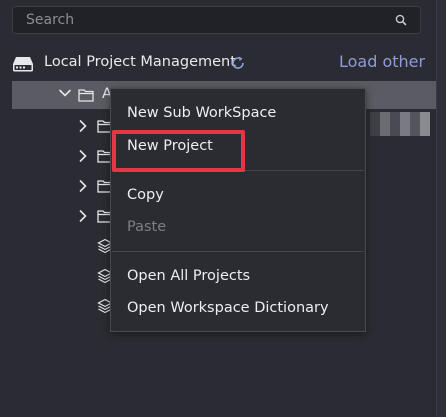 Image resolution: width=446 pixels, height=417 pixels. Describe the element at coordinates (178, 151) in the screenshot. I see `annotation-highlight-box` at that location.